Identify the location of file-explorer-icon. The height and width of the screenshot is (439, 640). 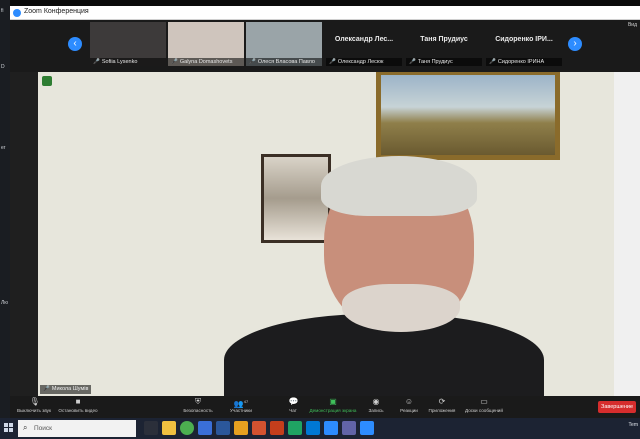
(169, 428).